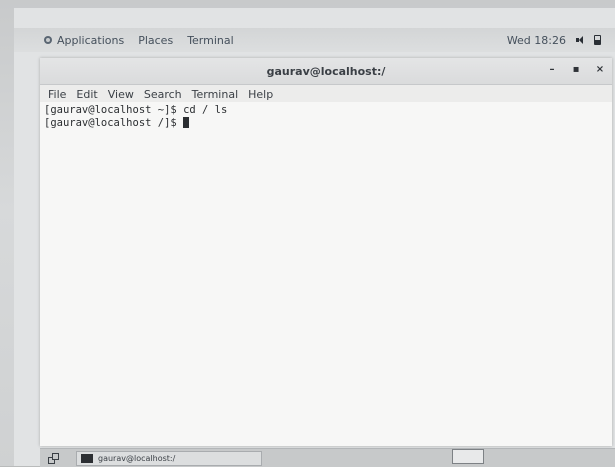 This screenshot has width=615, height=467. I want to click on window-titlebar: gaurav@localhost:/ – ▪ ×, so click(326, 71).